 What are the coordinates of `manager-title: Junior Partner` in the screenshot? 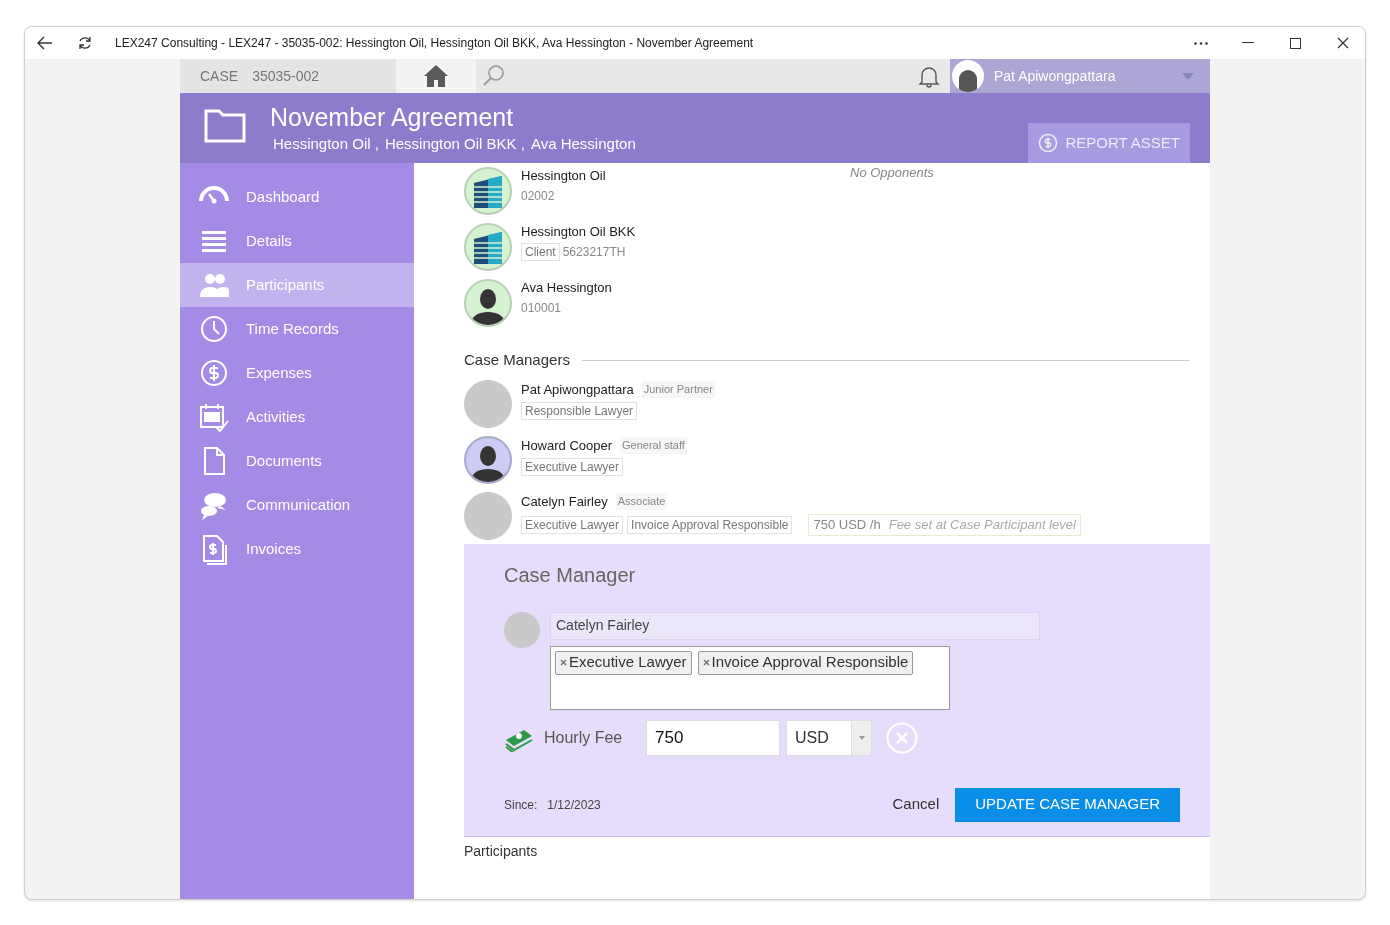 It's located at (678, 389).